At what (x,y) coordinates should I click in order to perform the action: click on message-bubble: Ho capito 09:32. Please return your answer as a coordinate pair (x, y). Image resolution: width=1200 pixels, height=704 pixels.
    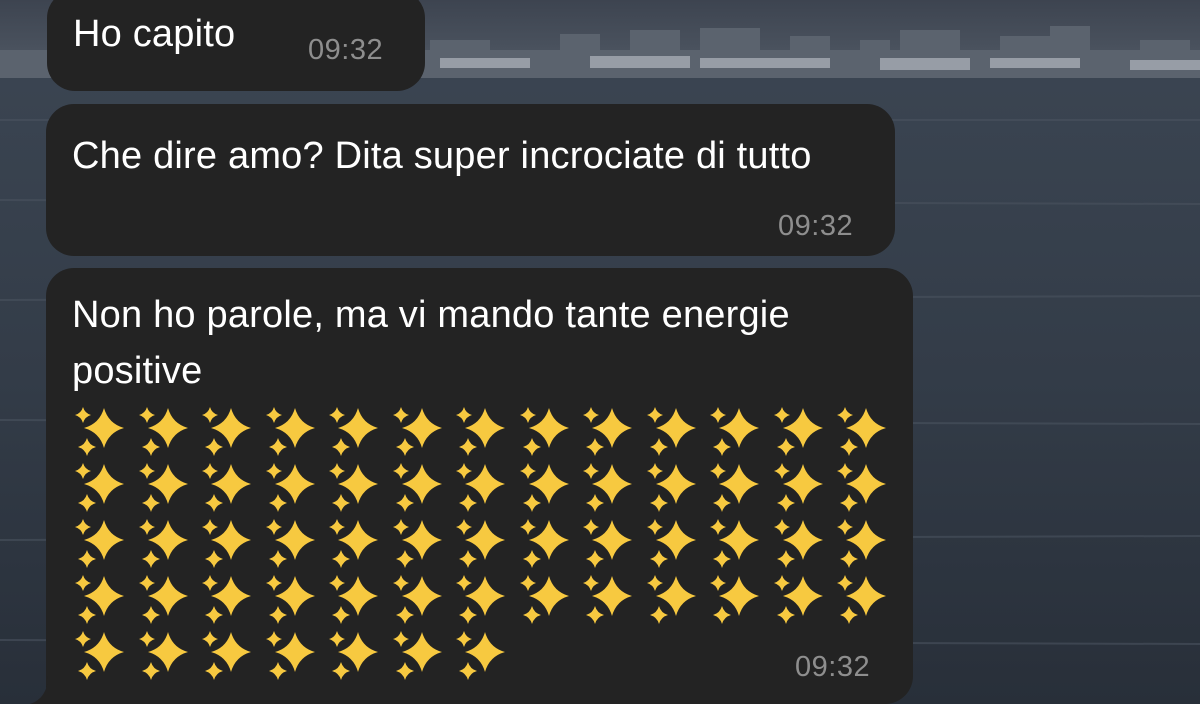
    Looking at the image, I should click on (236, 45).